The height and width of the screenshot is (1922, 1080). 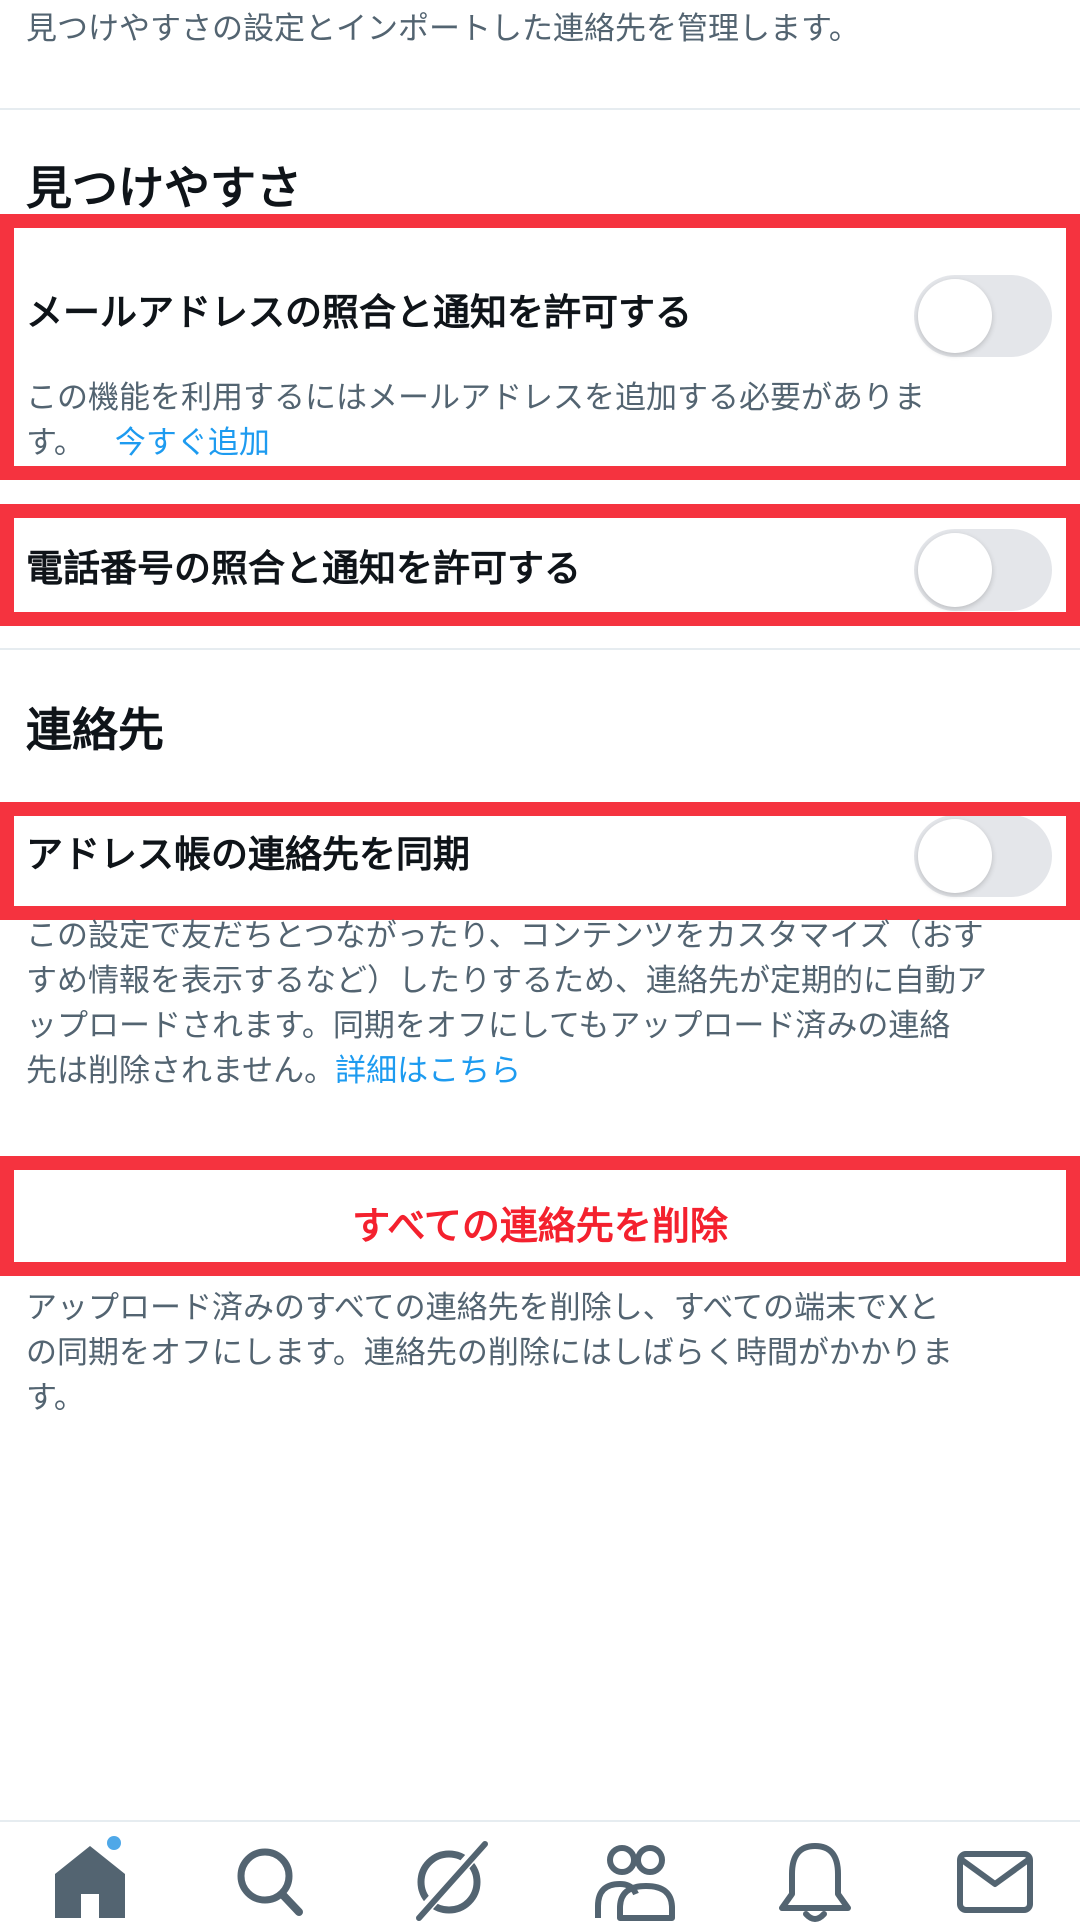 I want to click on page-description: 見つけやすさの設定とインポートした連絡先を管理します。, so click(x=443, y=29).